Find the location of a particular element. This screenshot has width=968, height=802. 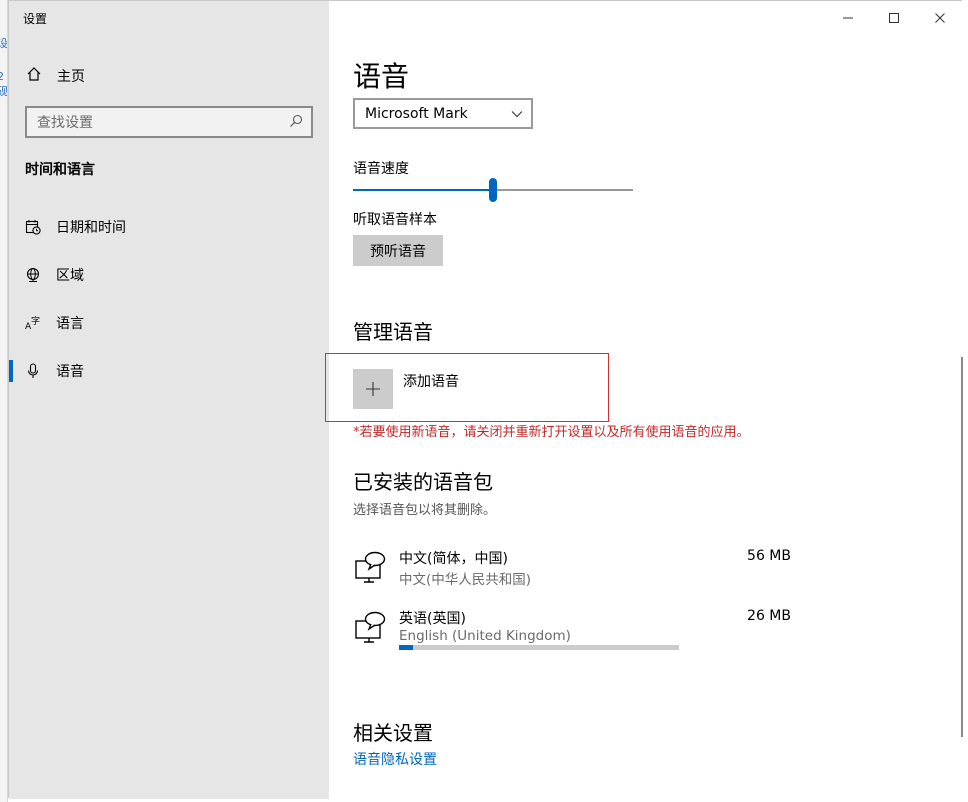

minimize-icon is located at coordinates (848, 18).